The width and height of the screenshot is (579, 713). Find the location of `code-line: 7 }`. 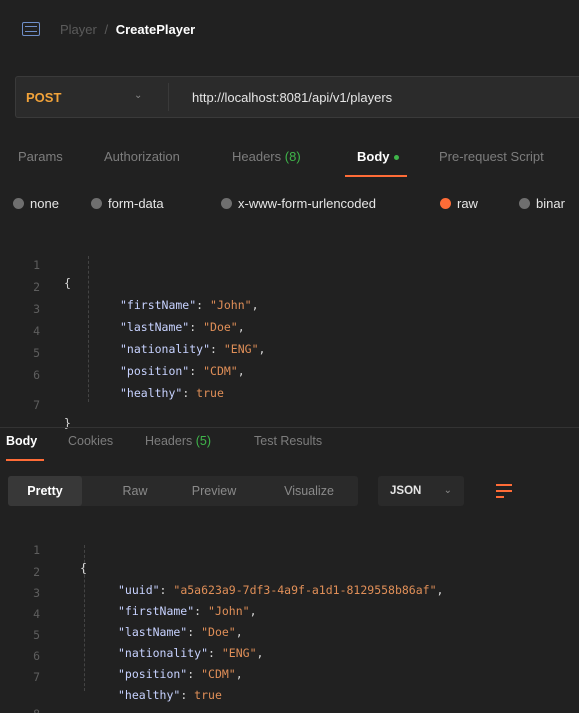

code-line: 7 } is located at coordinates (289, 404).